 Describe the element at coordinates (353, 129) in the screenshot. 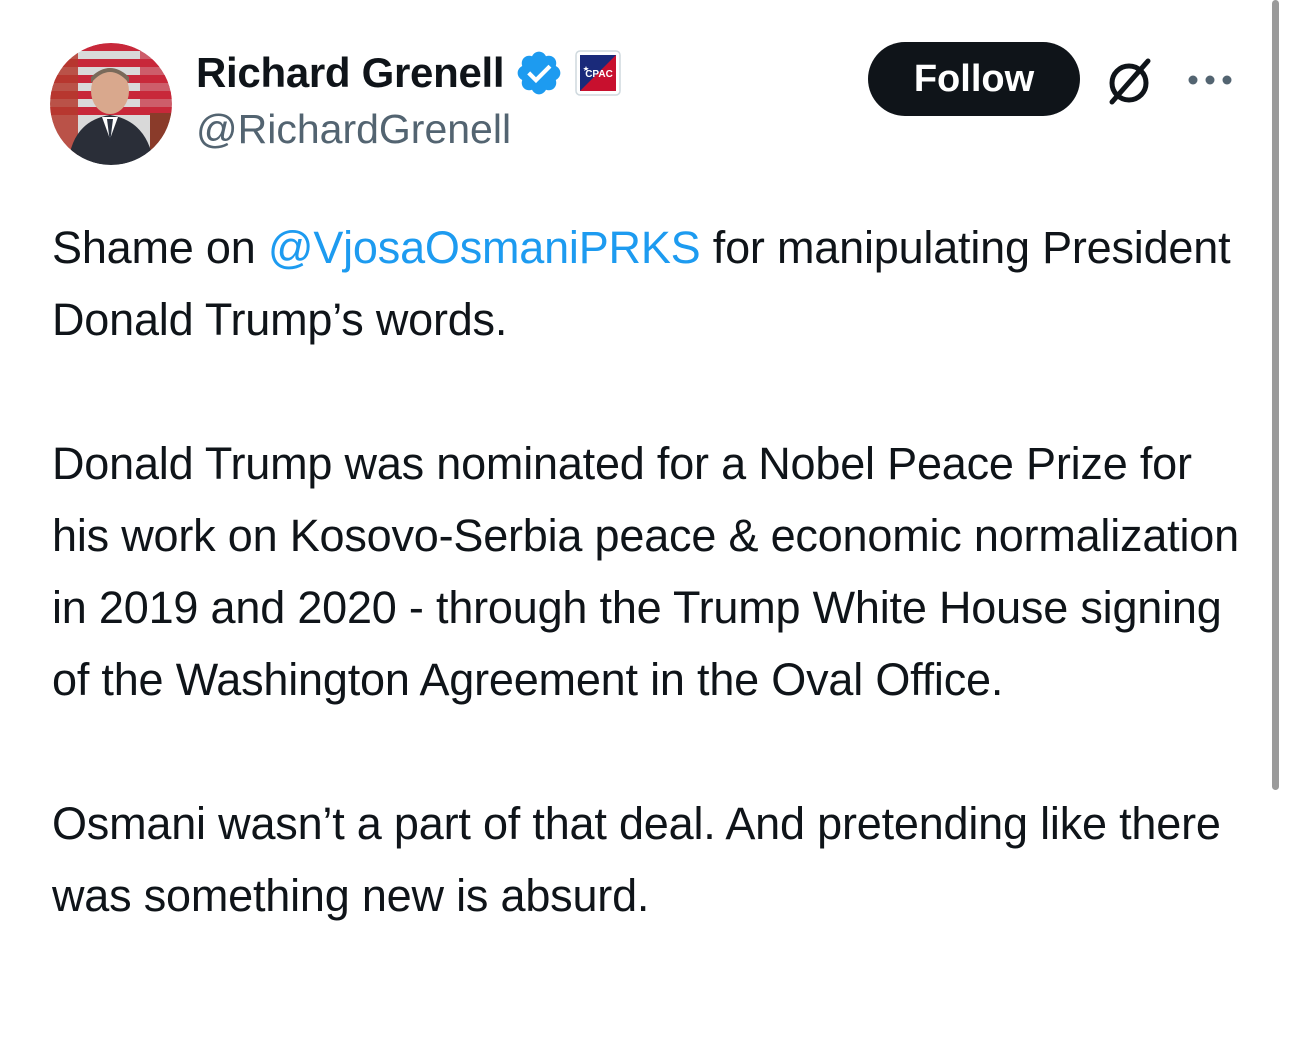

I see `author-handle: @RichardGrenell` at that location.